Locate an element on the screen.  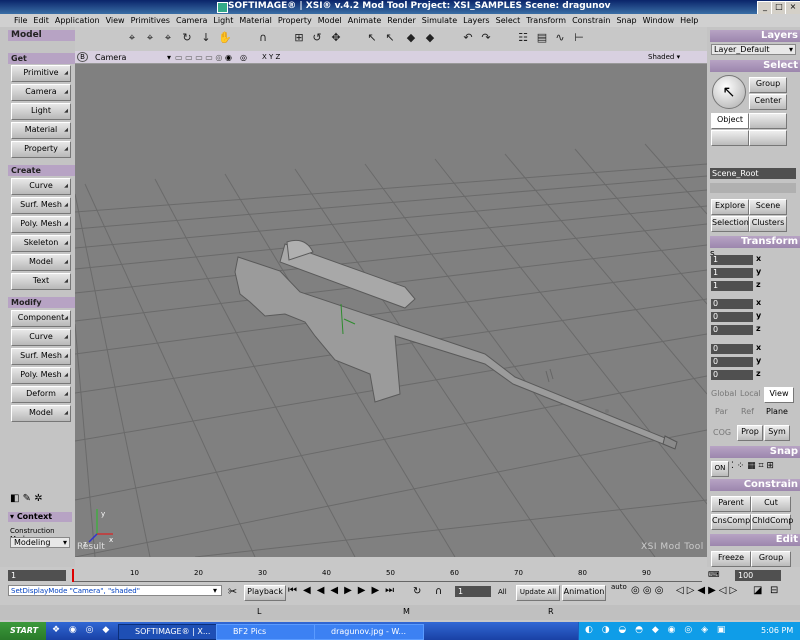
timeline: 1 10 20 30 40 50 60 70 80 90 ⌨ 100 is located at coordinates (400, 575).